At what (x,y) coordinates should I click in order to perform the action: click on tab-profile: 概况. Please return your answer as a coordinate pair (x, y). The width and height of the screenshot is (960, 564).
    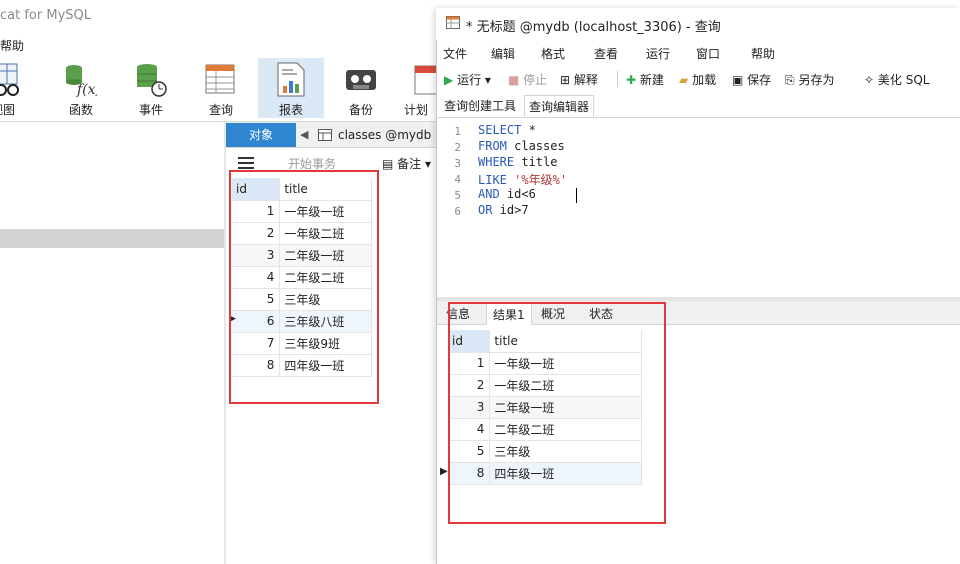
    Looking at the image, I should click on (553, 314).